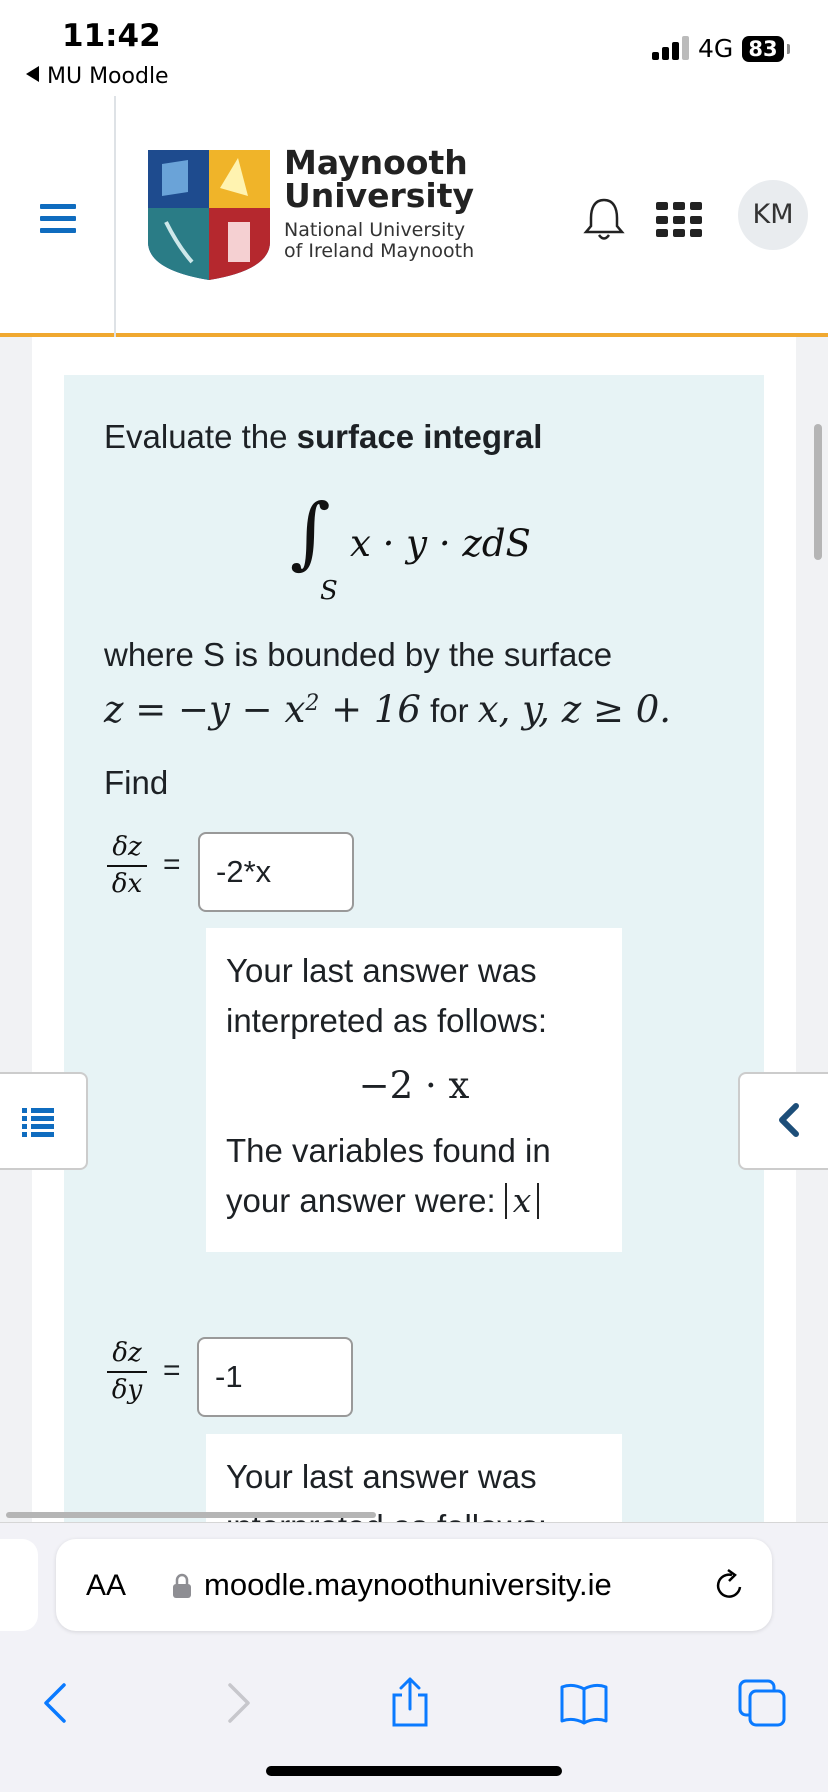  What do you see at coordinates (127, 865) in the screenshot?
I see `derivative-dz-dx: δz δx` at bounding box center [127, 865].